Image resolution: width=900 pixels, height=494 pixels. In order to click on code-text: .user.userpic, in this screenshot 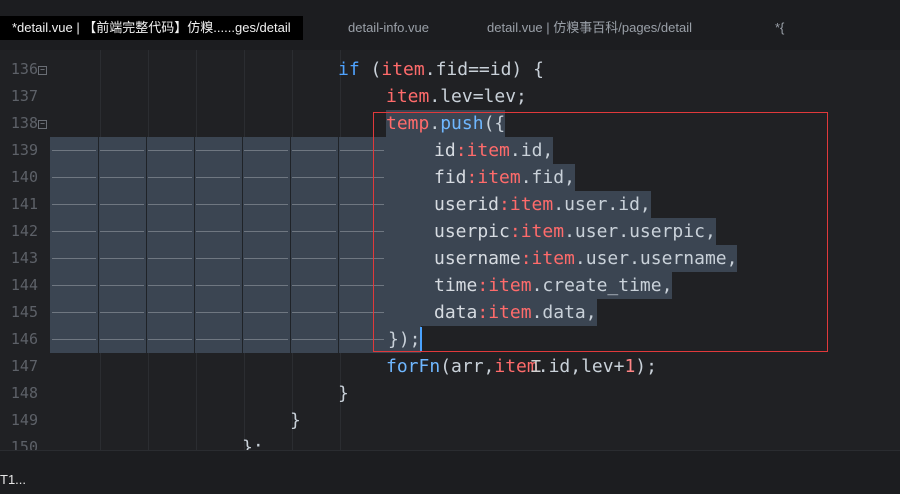, I will do `click(640, 231)`.